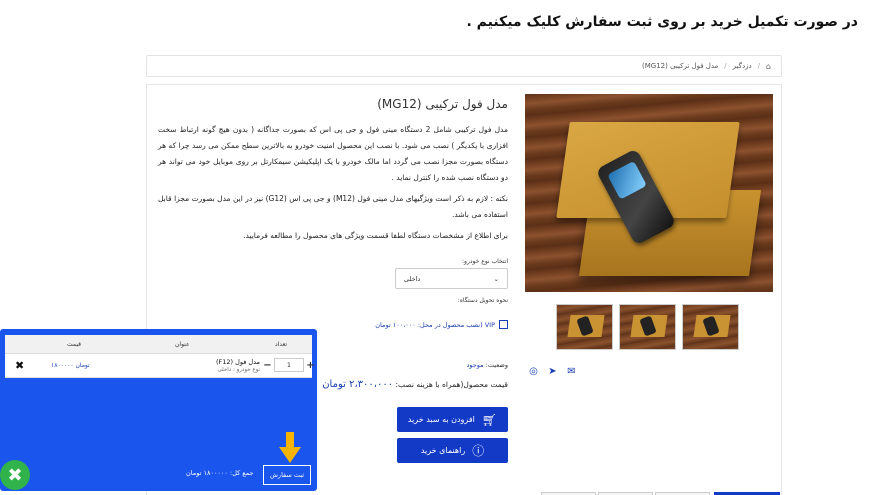  I want to click on chevron-down-icon: ⌄, so click(496, 278).